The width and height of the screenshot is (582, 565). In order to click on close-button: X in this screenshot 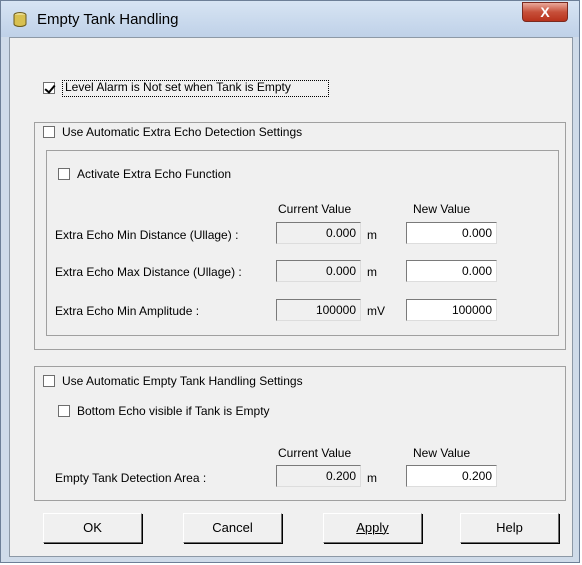, I will do `click(545, 12)`.